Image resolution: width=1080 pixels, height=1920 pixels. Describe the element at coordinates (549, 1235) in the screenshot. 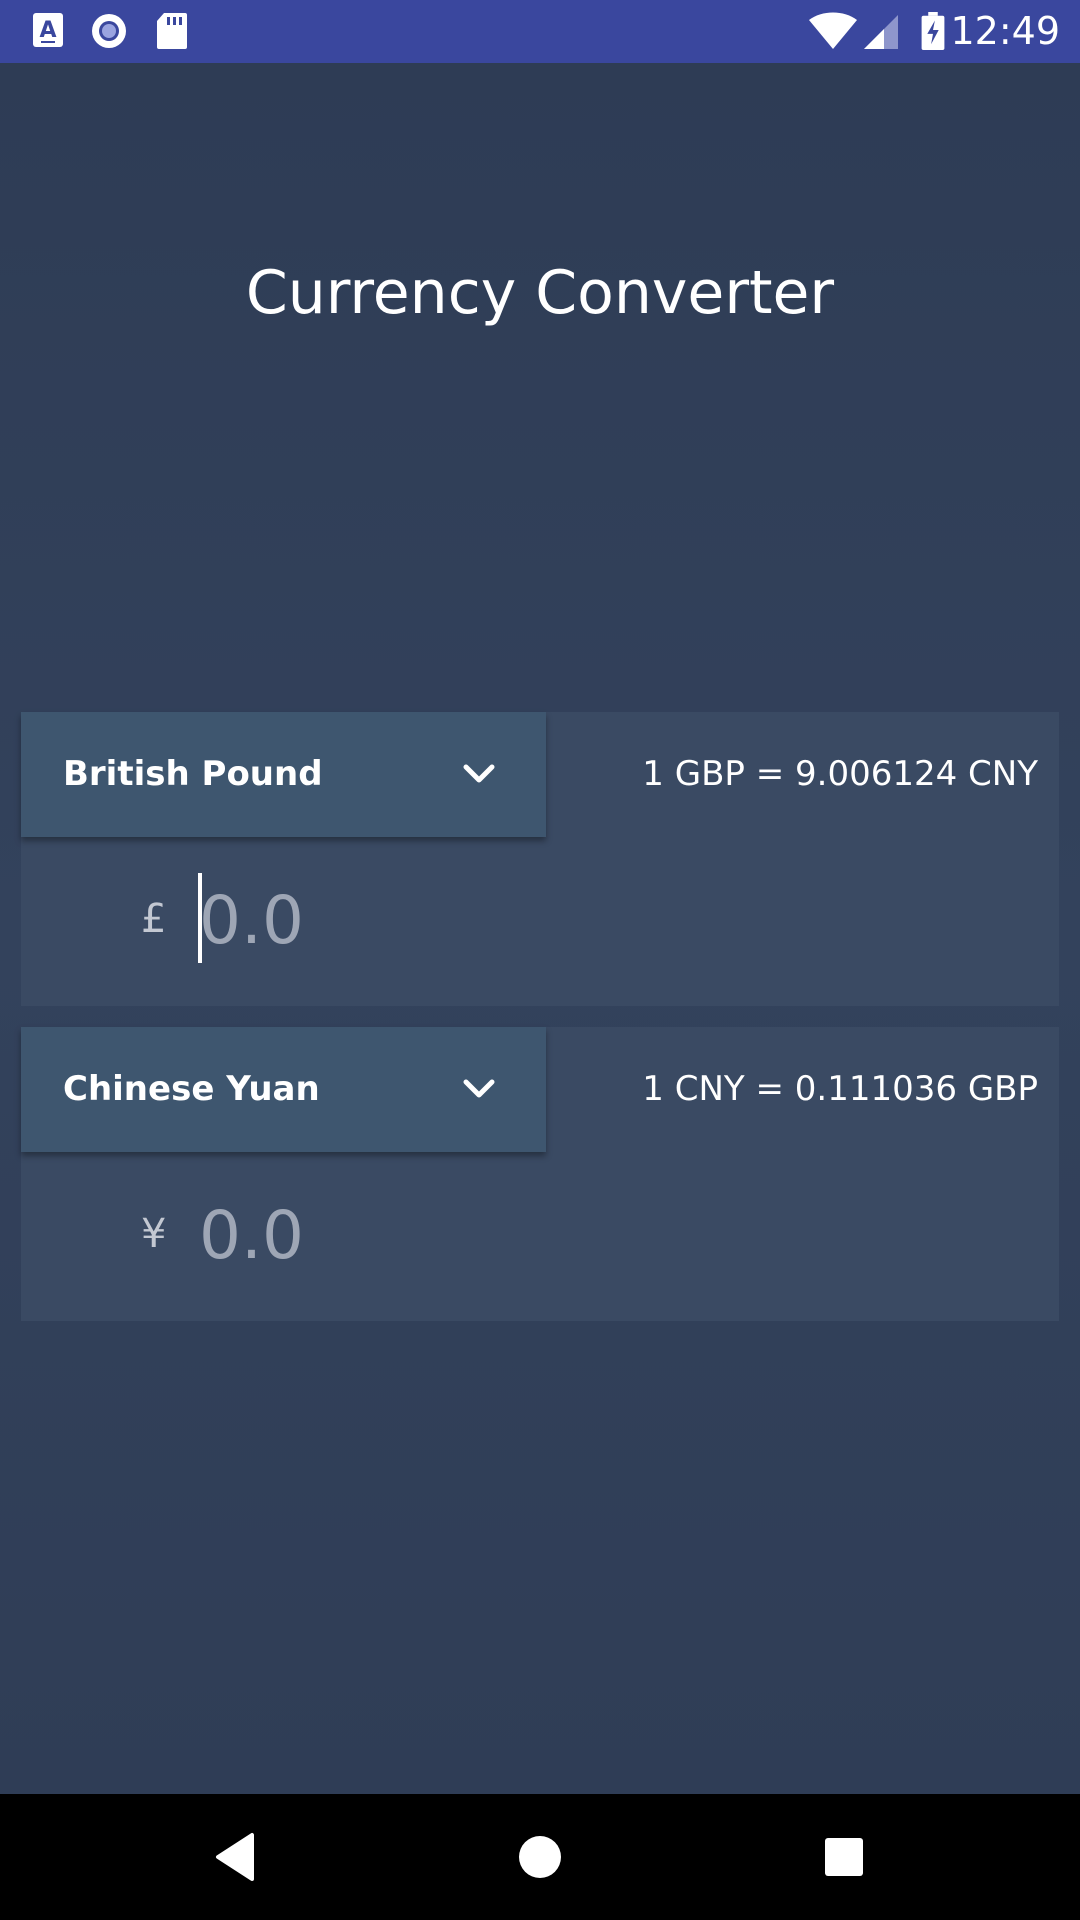

I see `amount-input-to` at that location.